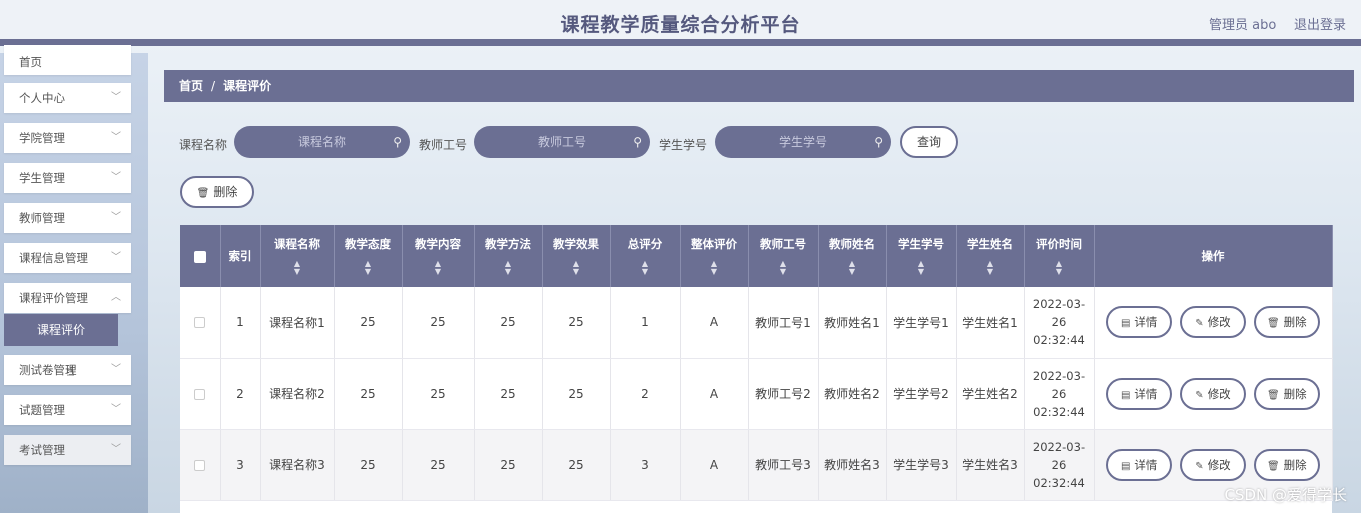  What do you see at coordinates (42, 410) in the screenshot?
I see `sidebar-item-label: 试题管理` at bounding box center [42, 410].